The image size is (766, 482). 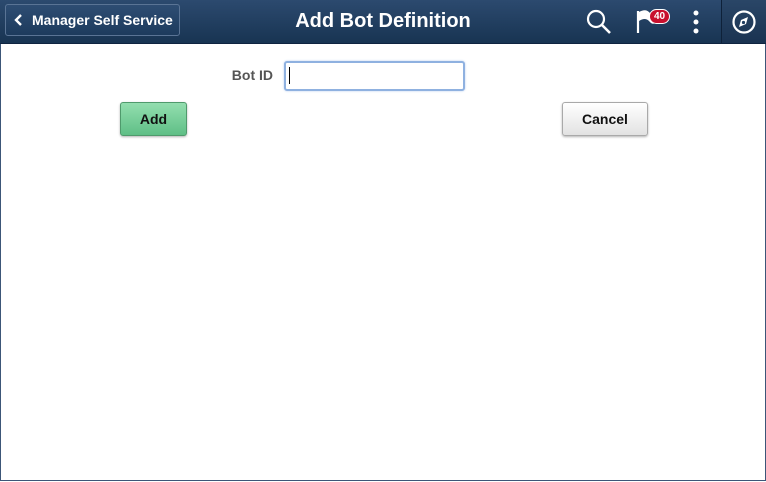 I want to click on chevron-left-icon, so click(x=19, y=20).